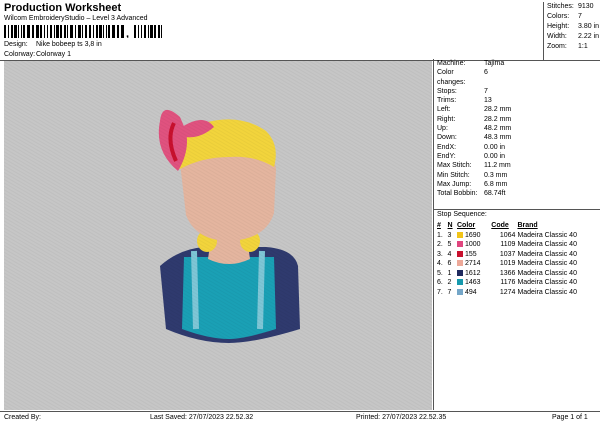 This screenshot has height=424, width=600. I want to click on stop-number: 5., so click(440, 273).